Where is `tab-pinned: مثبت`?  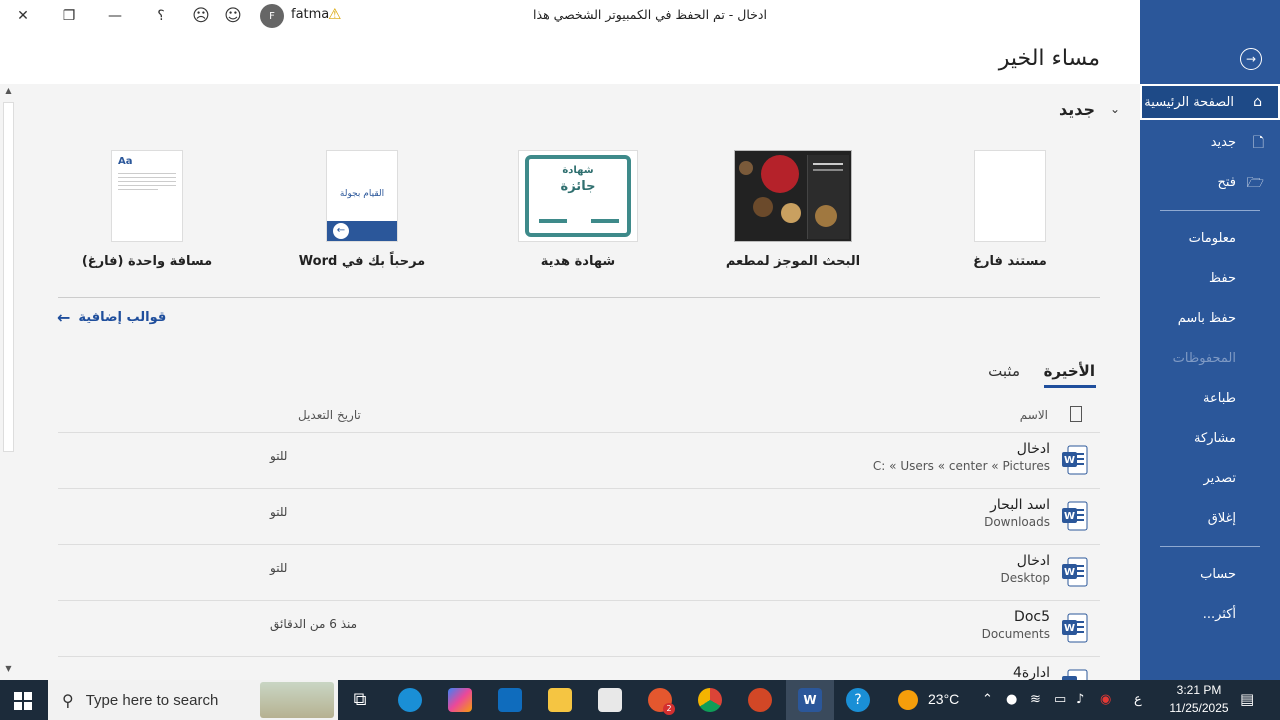
tab-pinned: مثبت is located at coordinates (1004, 371).